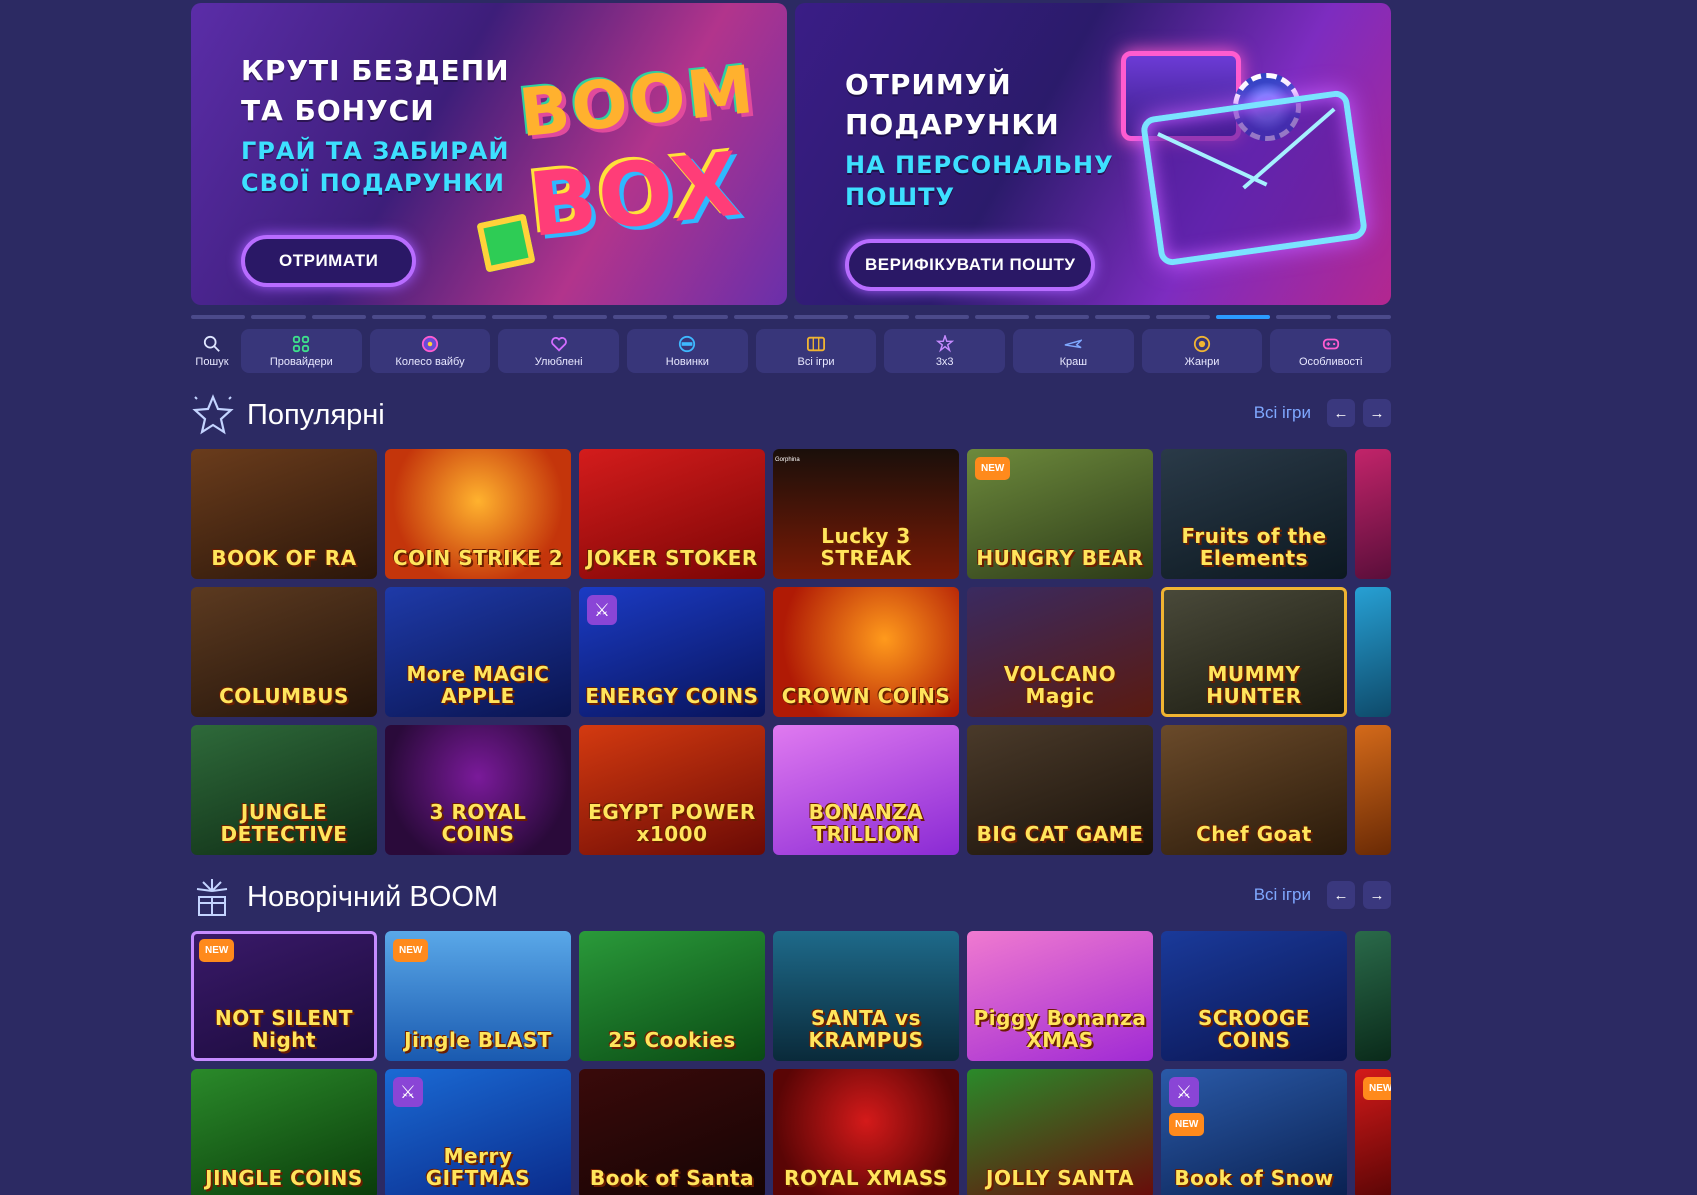 The height and width of the screenshot is (1195, 1697). I want to click on nav-crash: Краш, so click(1073, 351).